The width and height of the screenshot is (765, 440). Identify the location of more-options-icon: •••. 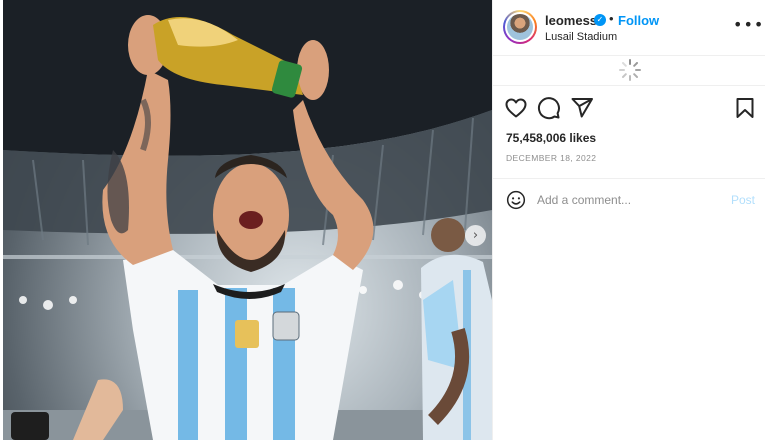
(748, 25).